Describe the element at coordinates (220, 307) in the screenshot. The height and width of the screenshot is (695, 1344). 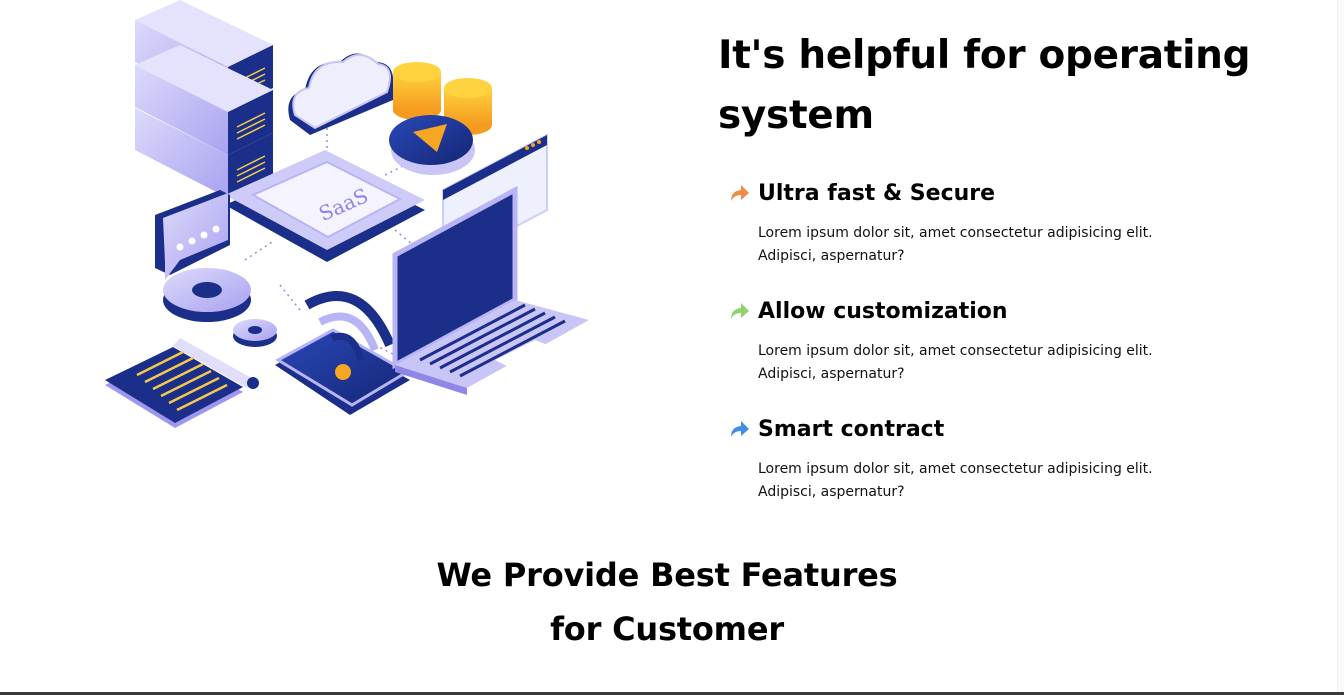
I see `gear-icon` at that location.